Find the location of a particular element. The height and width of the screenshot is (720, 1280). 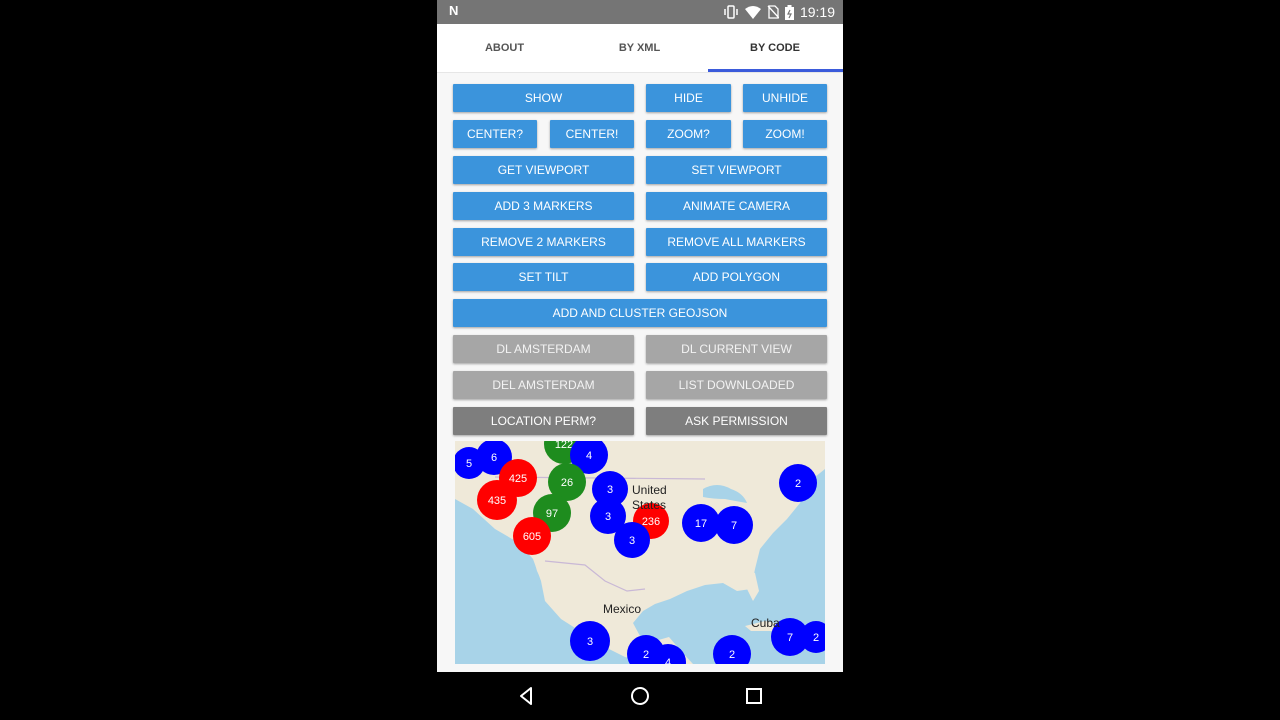

unhide-button: UNHIDE is located at coordinates (785, 98).